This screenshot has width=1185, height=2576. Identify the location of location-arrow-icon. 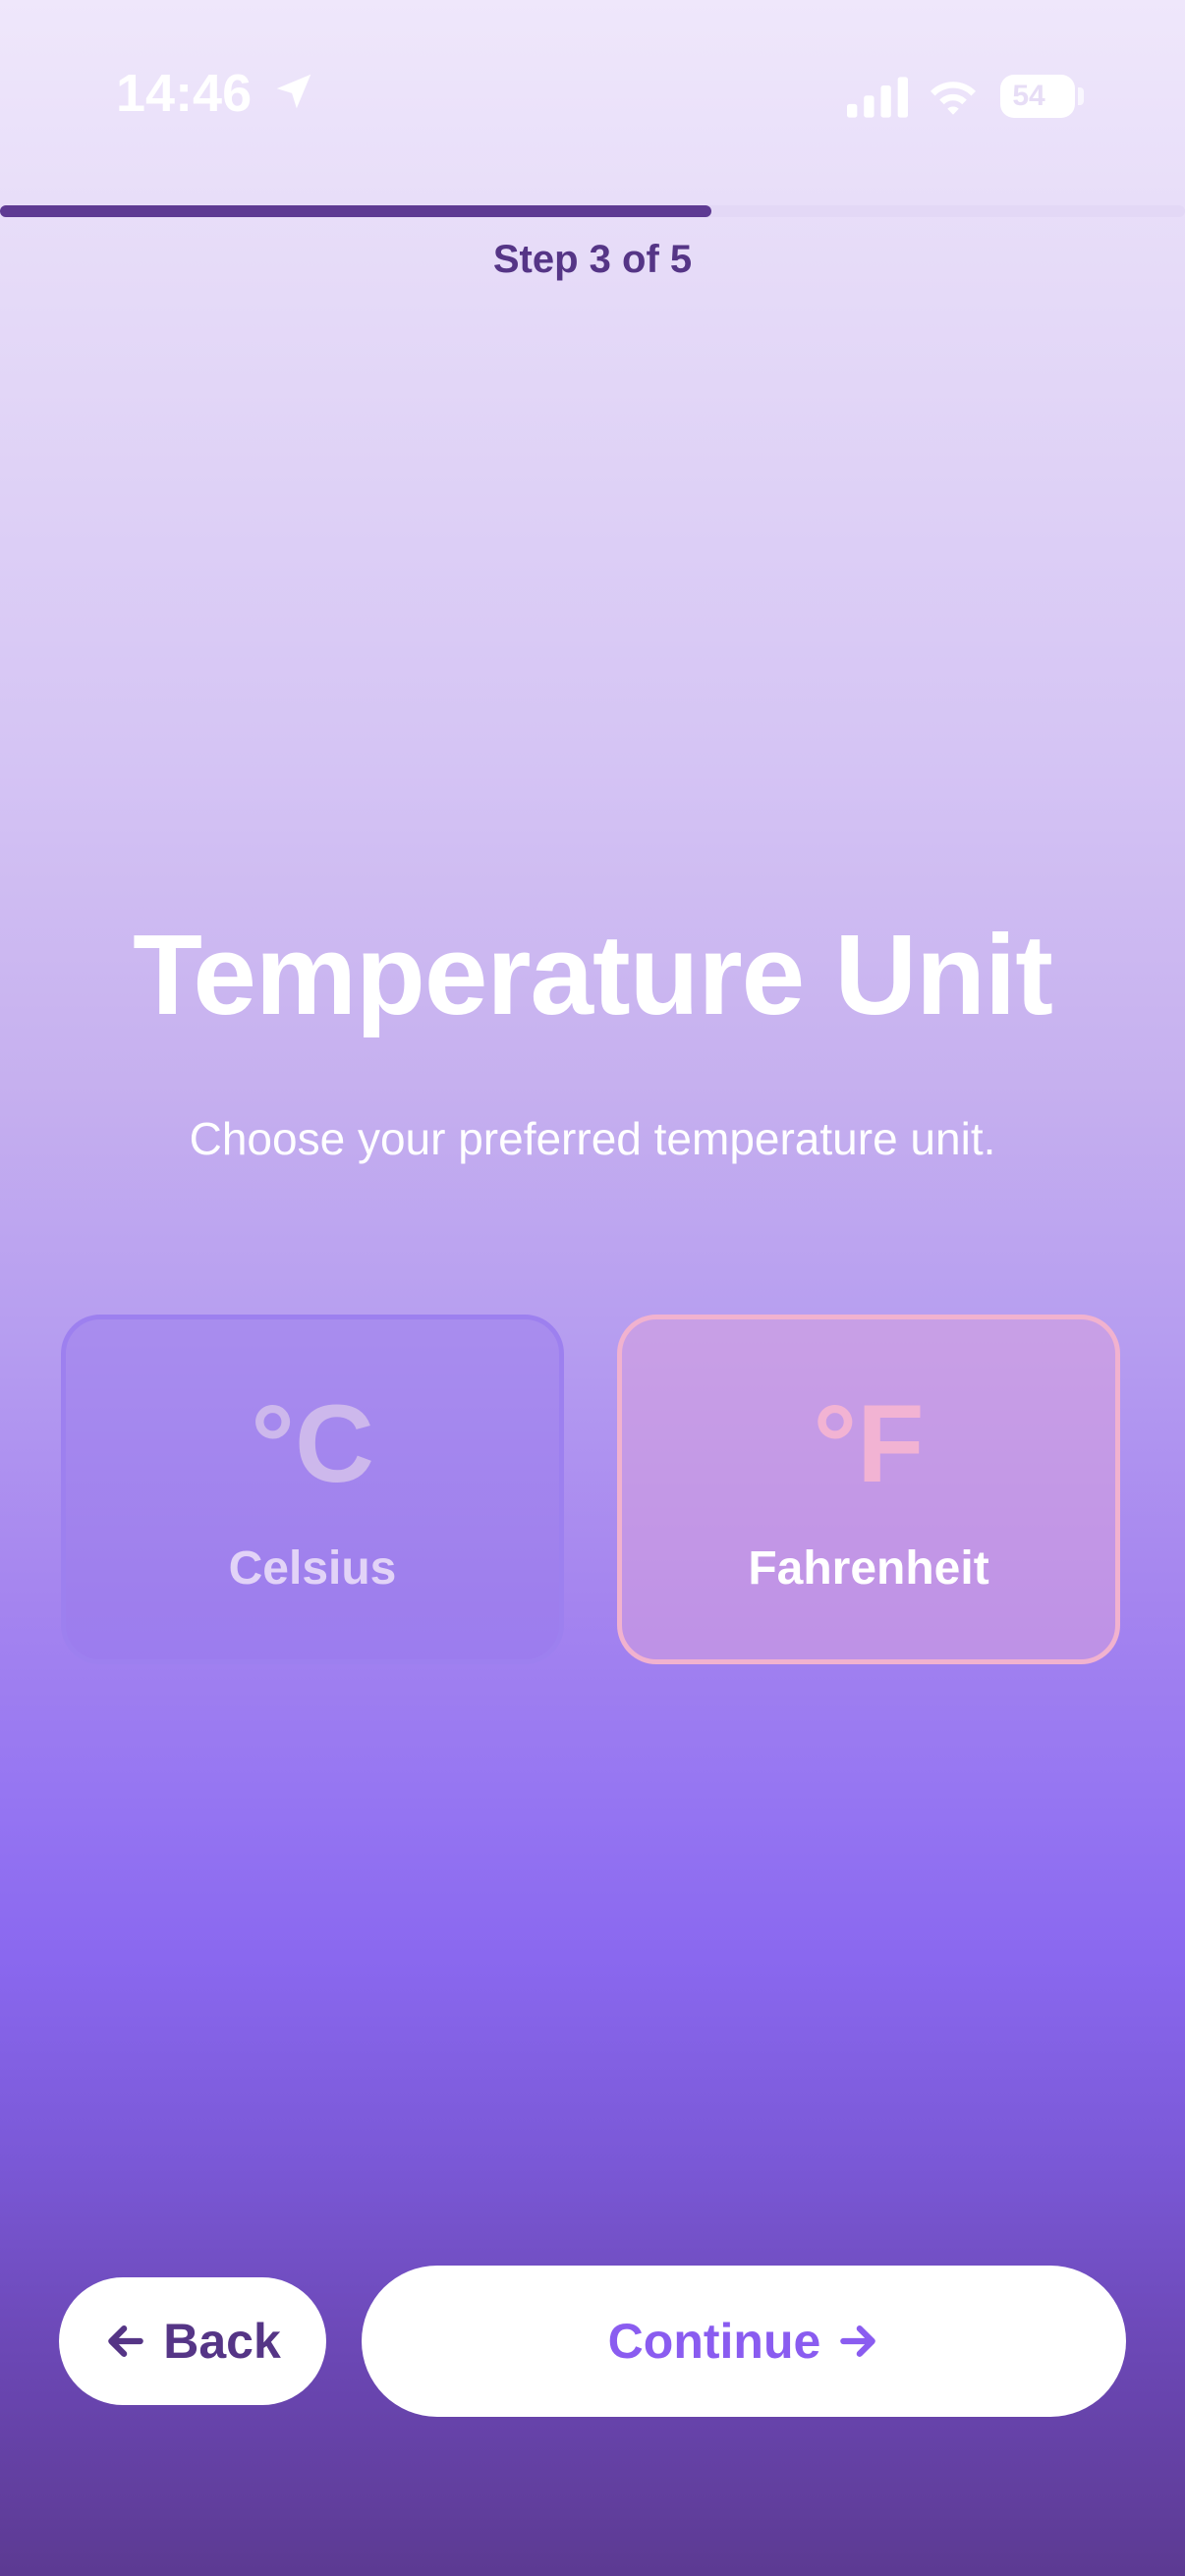
(293, 91).